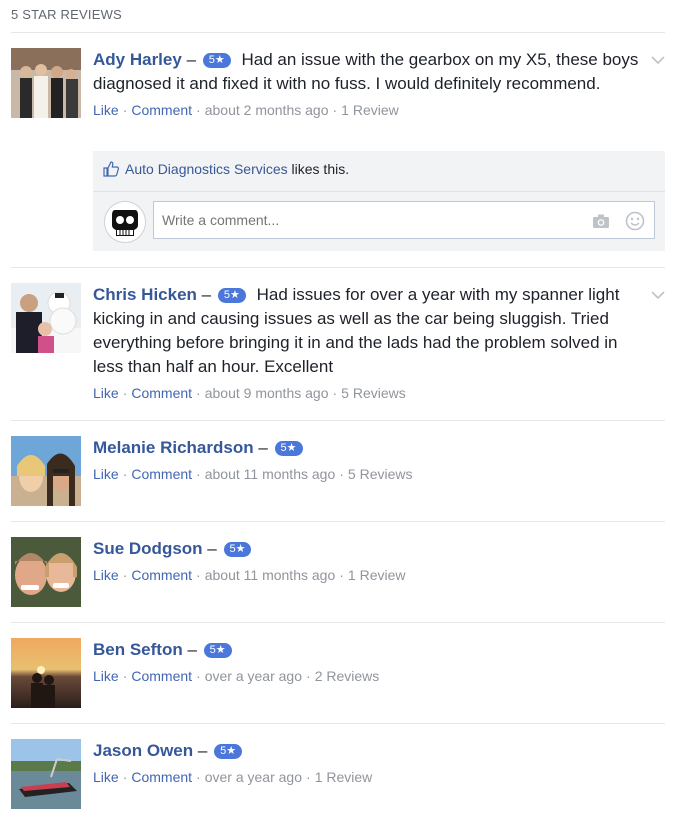 The image size is (677, 821). What do you see at coordinates (369, 751) in the screenshot?
I see `review-text: Jason Owen – 5★` at bounding box center [369, 751].